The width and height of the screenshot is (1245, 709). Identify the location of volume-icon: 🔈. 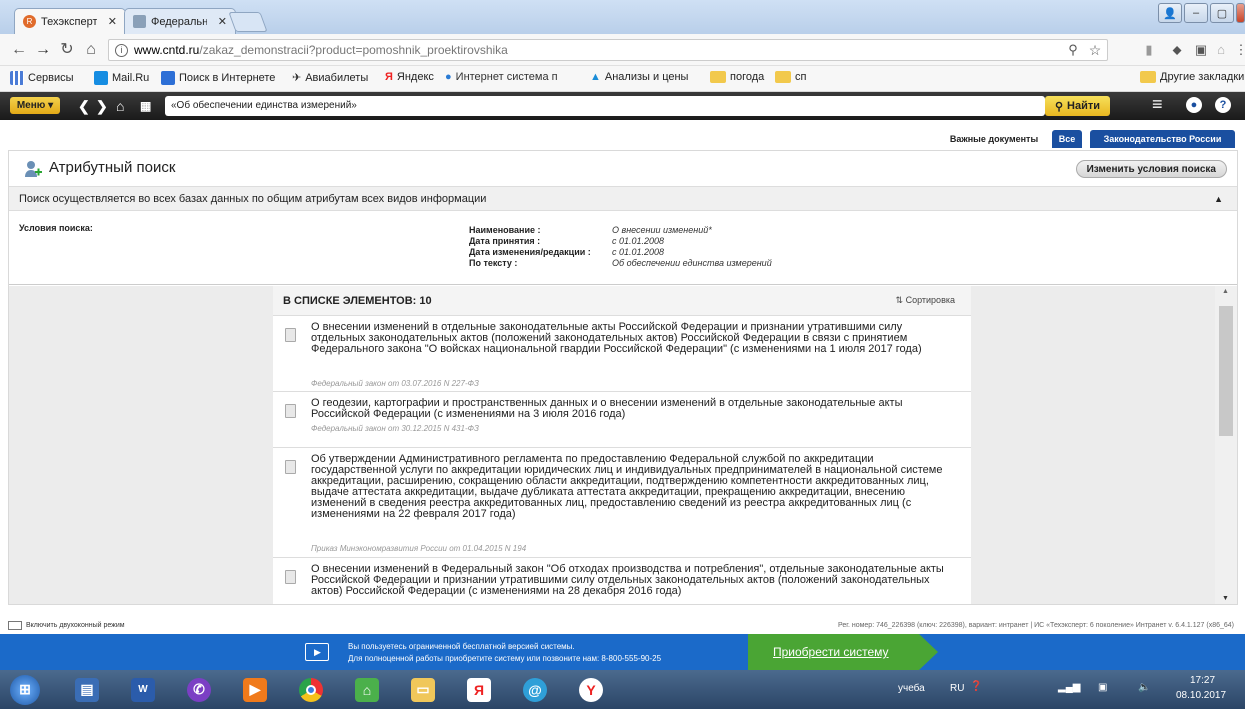
(1144, 687).